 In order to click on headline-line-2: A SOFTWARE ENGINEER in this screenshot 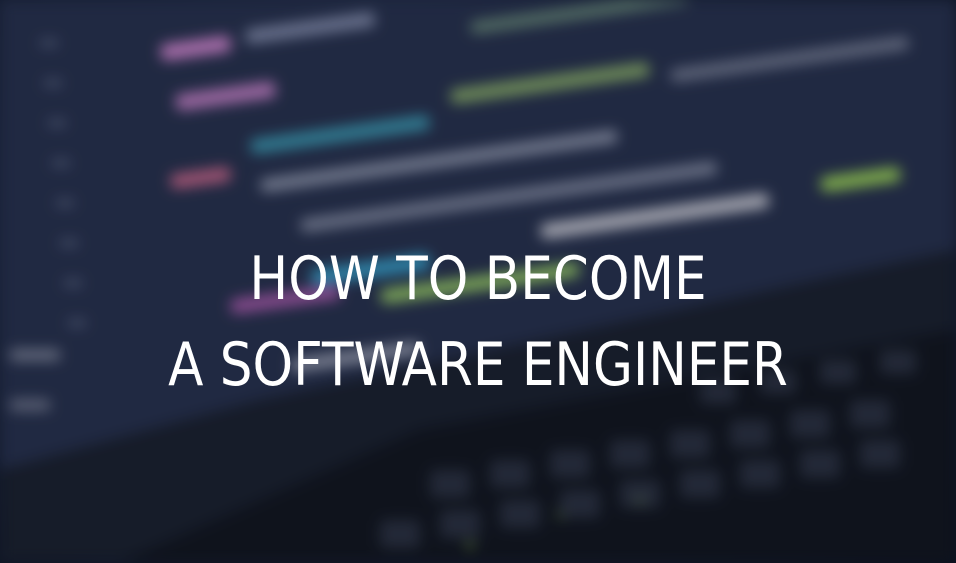, I will do `click(478, 365)`.